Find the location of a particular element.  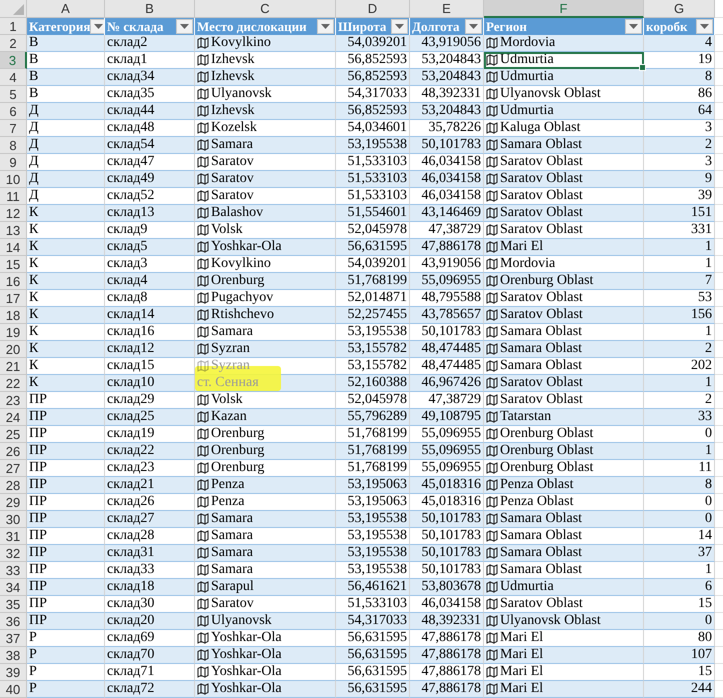

table-cell: 56,631595 is located at coordinates (377, 672).